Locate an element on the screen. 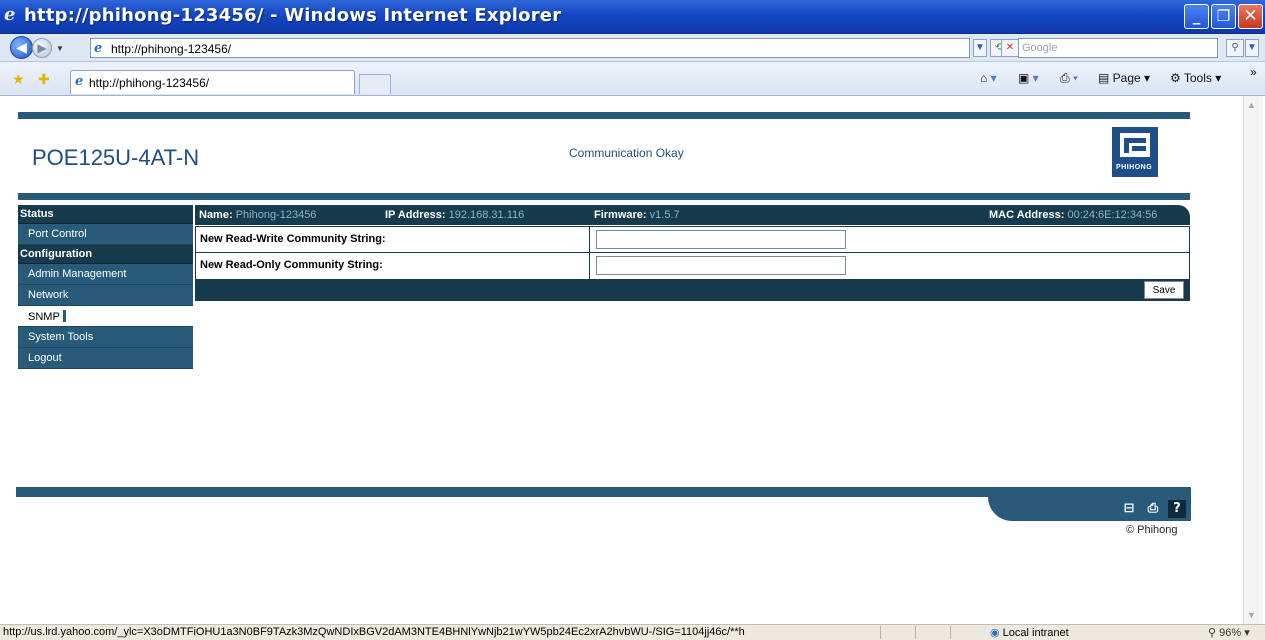  communication-status: Communication Okay is located at coordinates (626, 153).